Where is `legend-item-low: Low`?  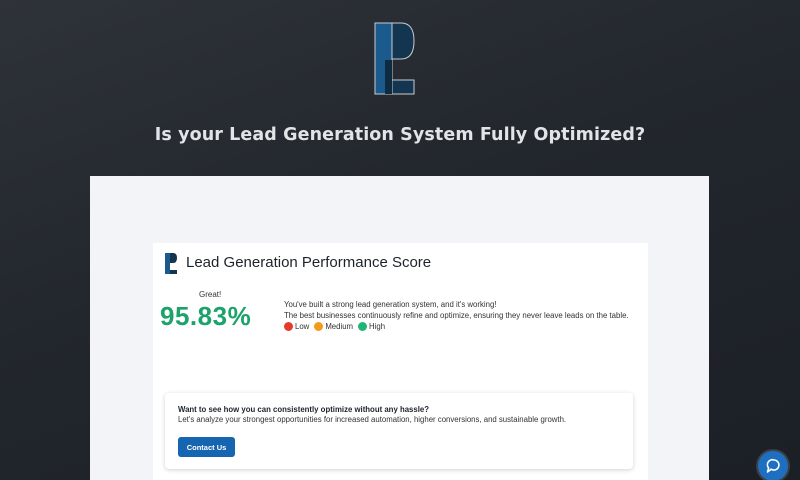 legend-item-low: Low is located at coordinates (296, 326).